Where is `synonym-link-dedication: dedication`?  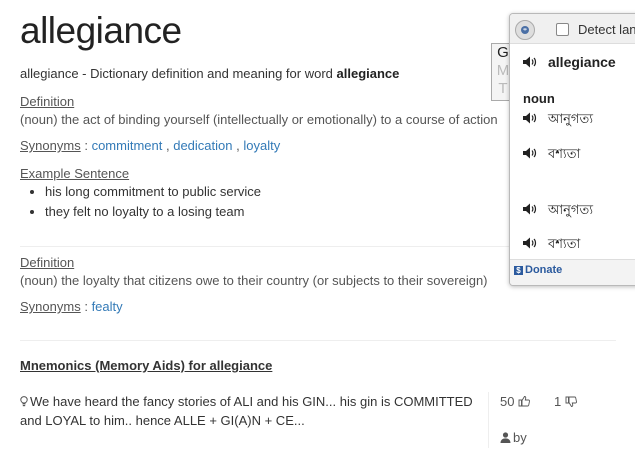 synonym-link-dedication: dedication is located at coordinates (202, 145).